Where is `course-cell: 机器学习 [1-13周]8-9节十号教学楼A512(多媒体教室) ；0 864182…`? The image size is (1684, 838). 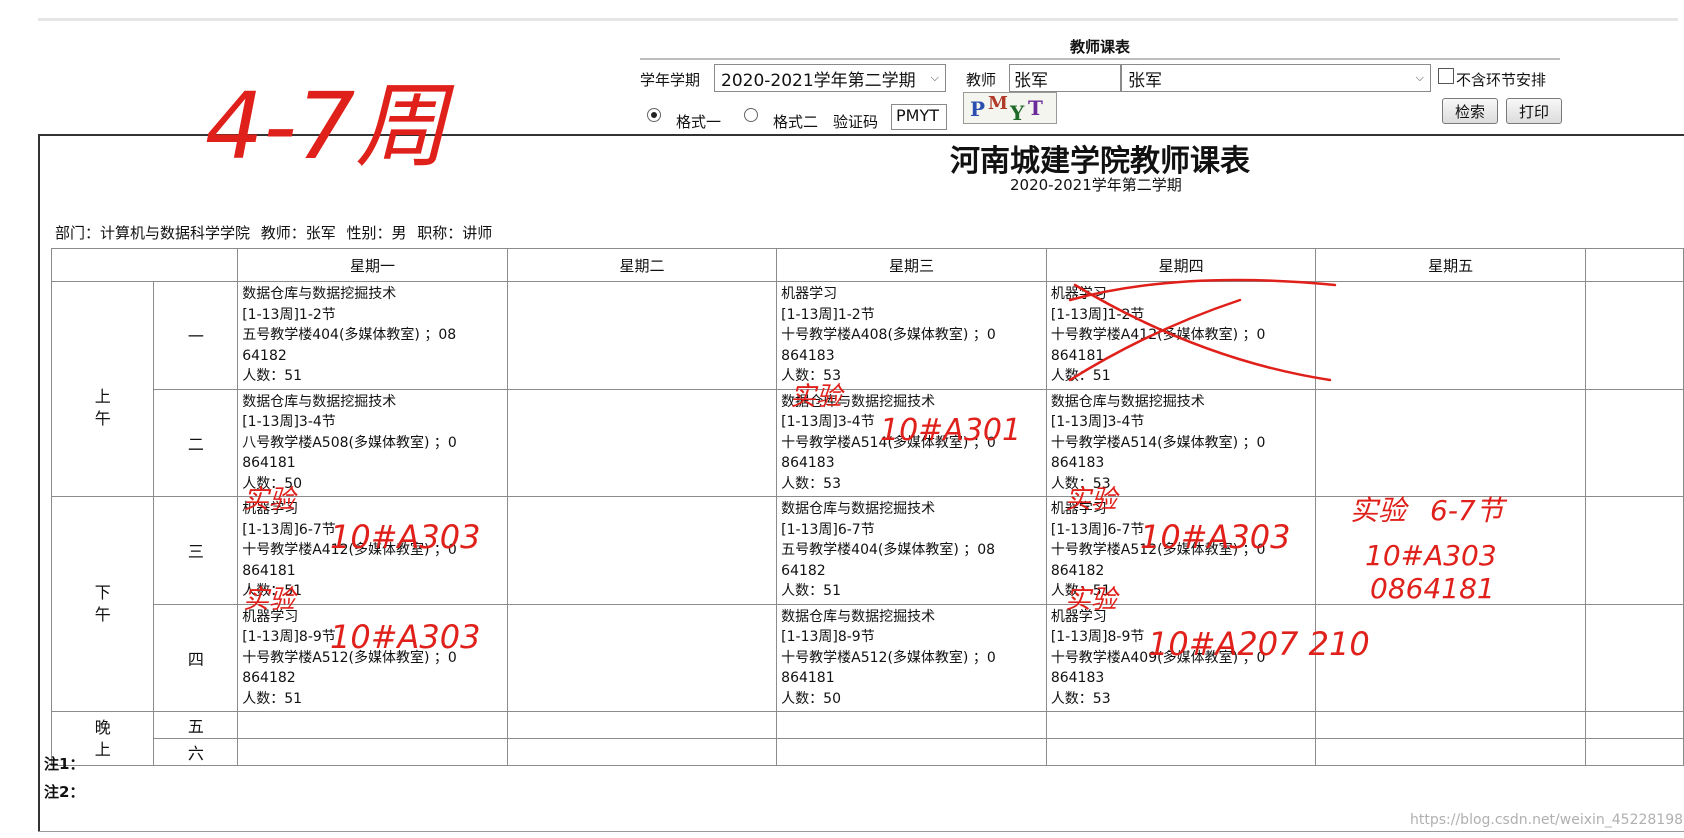 course-cell: 机器学习 [1-13周]8-9节十号教学楼A512(多媒体教室) ；0 864182… is located at coordinates (372, 657).